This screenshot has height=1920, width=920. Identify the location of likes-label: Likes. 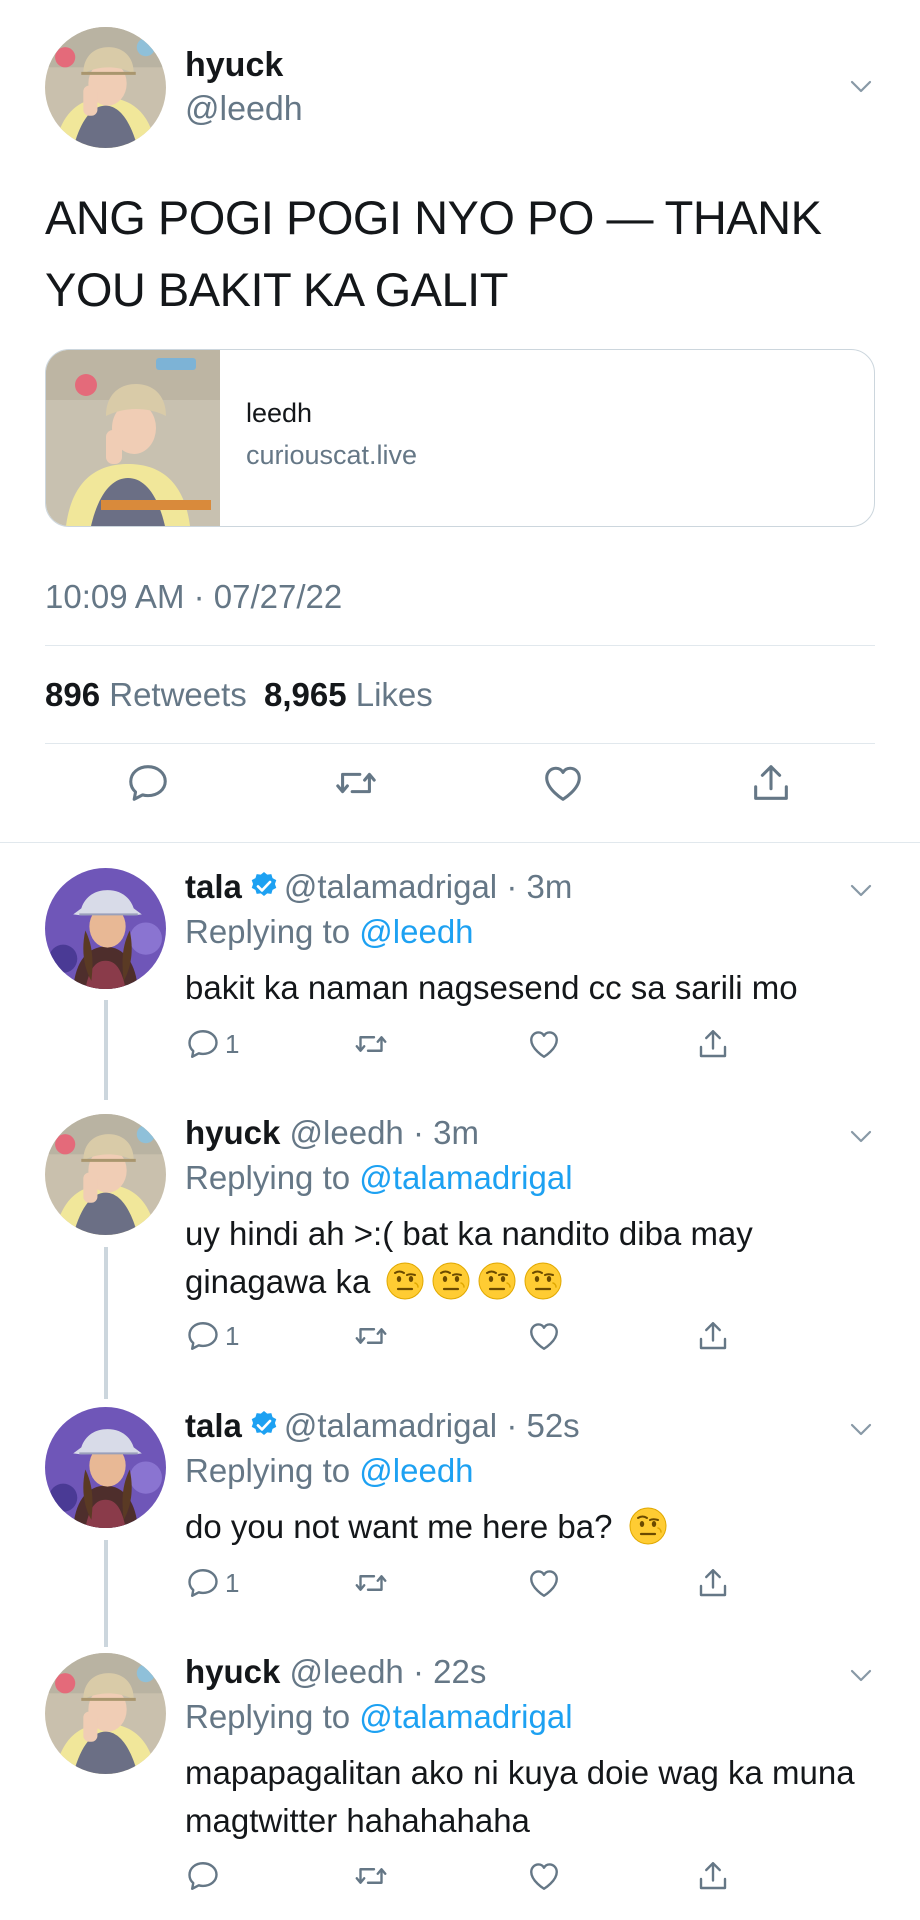
(394, 694).